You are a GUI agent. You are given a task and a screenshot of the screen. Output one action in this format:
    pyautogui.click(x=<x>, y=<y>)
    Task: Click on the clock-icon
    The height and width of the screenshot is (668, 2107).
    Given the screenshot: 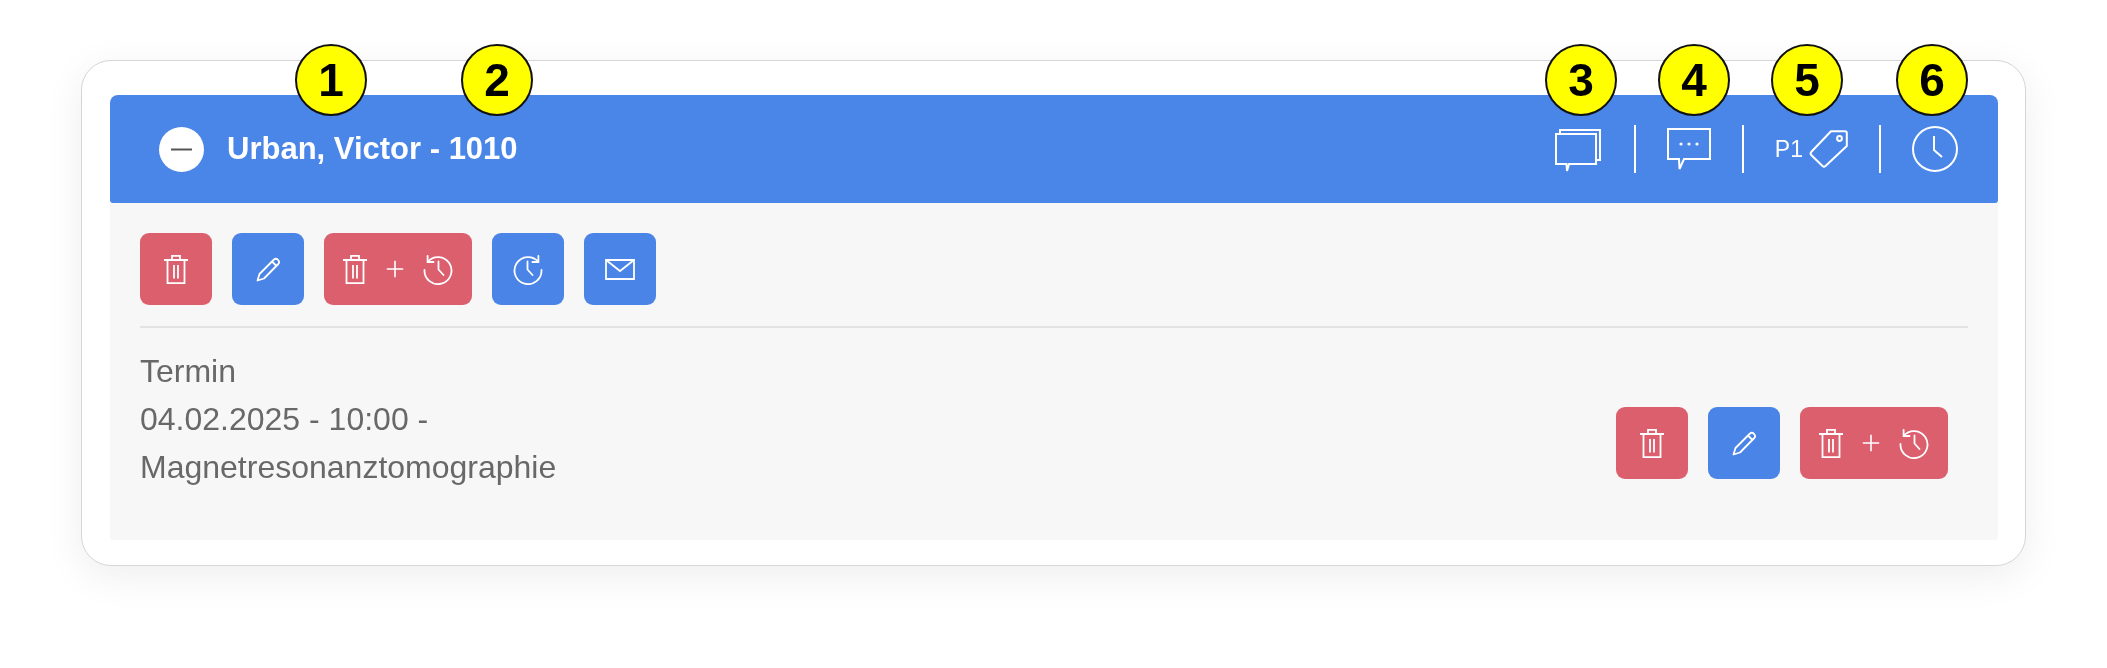 What is the action you would take?
    pyautogui.click(x=1935, y=149)
    